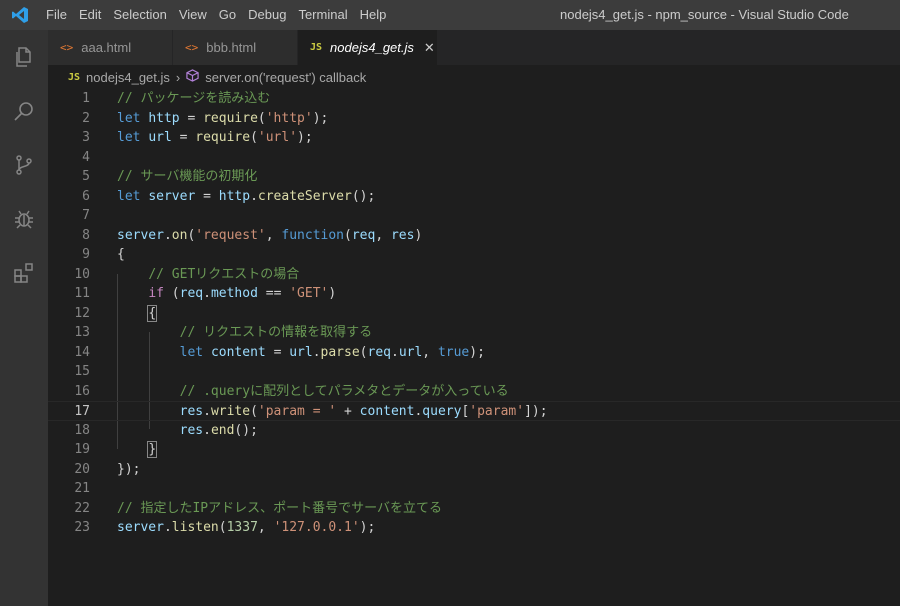 The height and width of the screenshot is (606, 900). Describe the element at coordinates (474, 314) in the screenshot. I see `code-line: 12 {` at that location.